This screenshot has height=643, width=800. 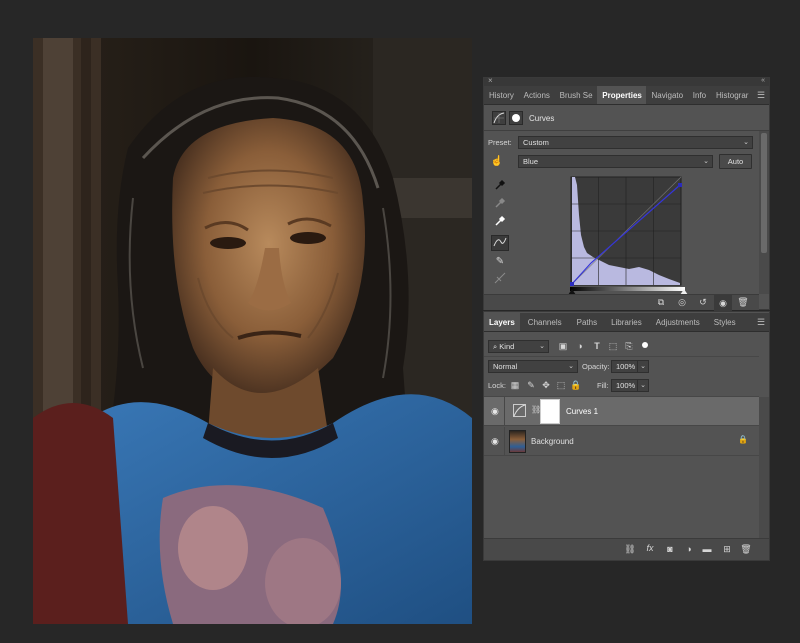 What do you see at coordinates (500, 279) in the screenshot?
I see `smooth-curve-icon` at bounding box center [500, 279].